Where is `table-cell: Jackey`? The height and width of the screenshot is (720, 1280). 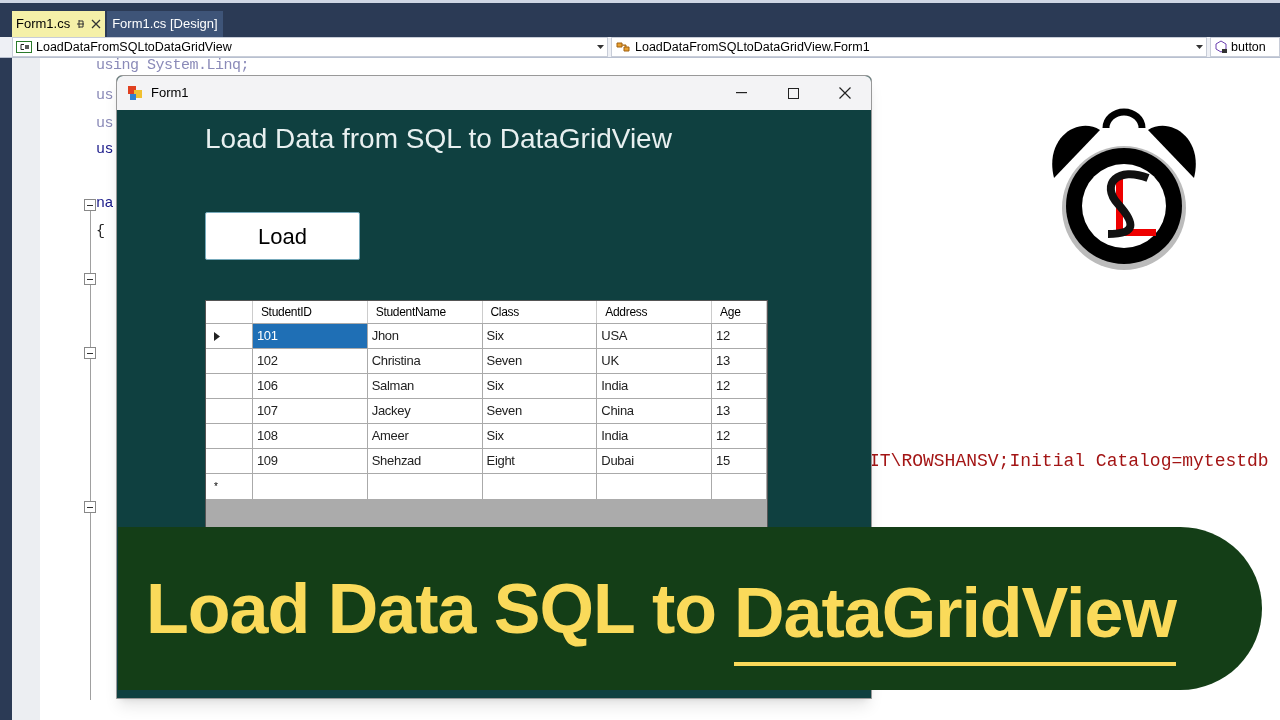
table-cell: Jackey is located at coordinates (425, 411).